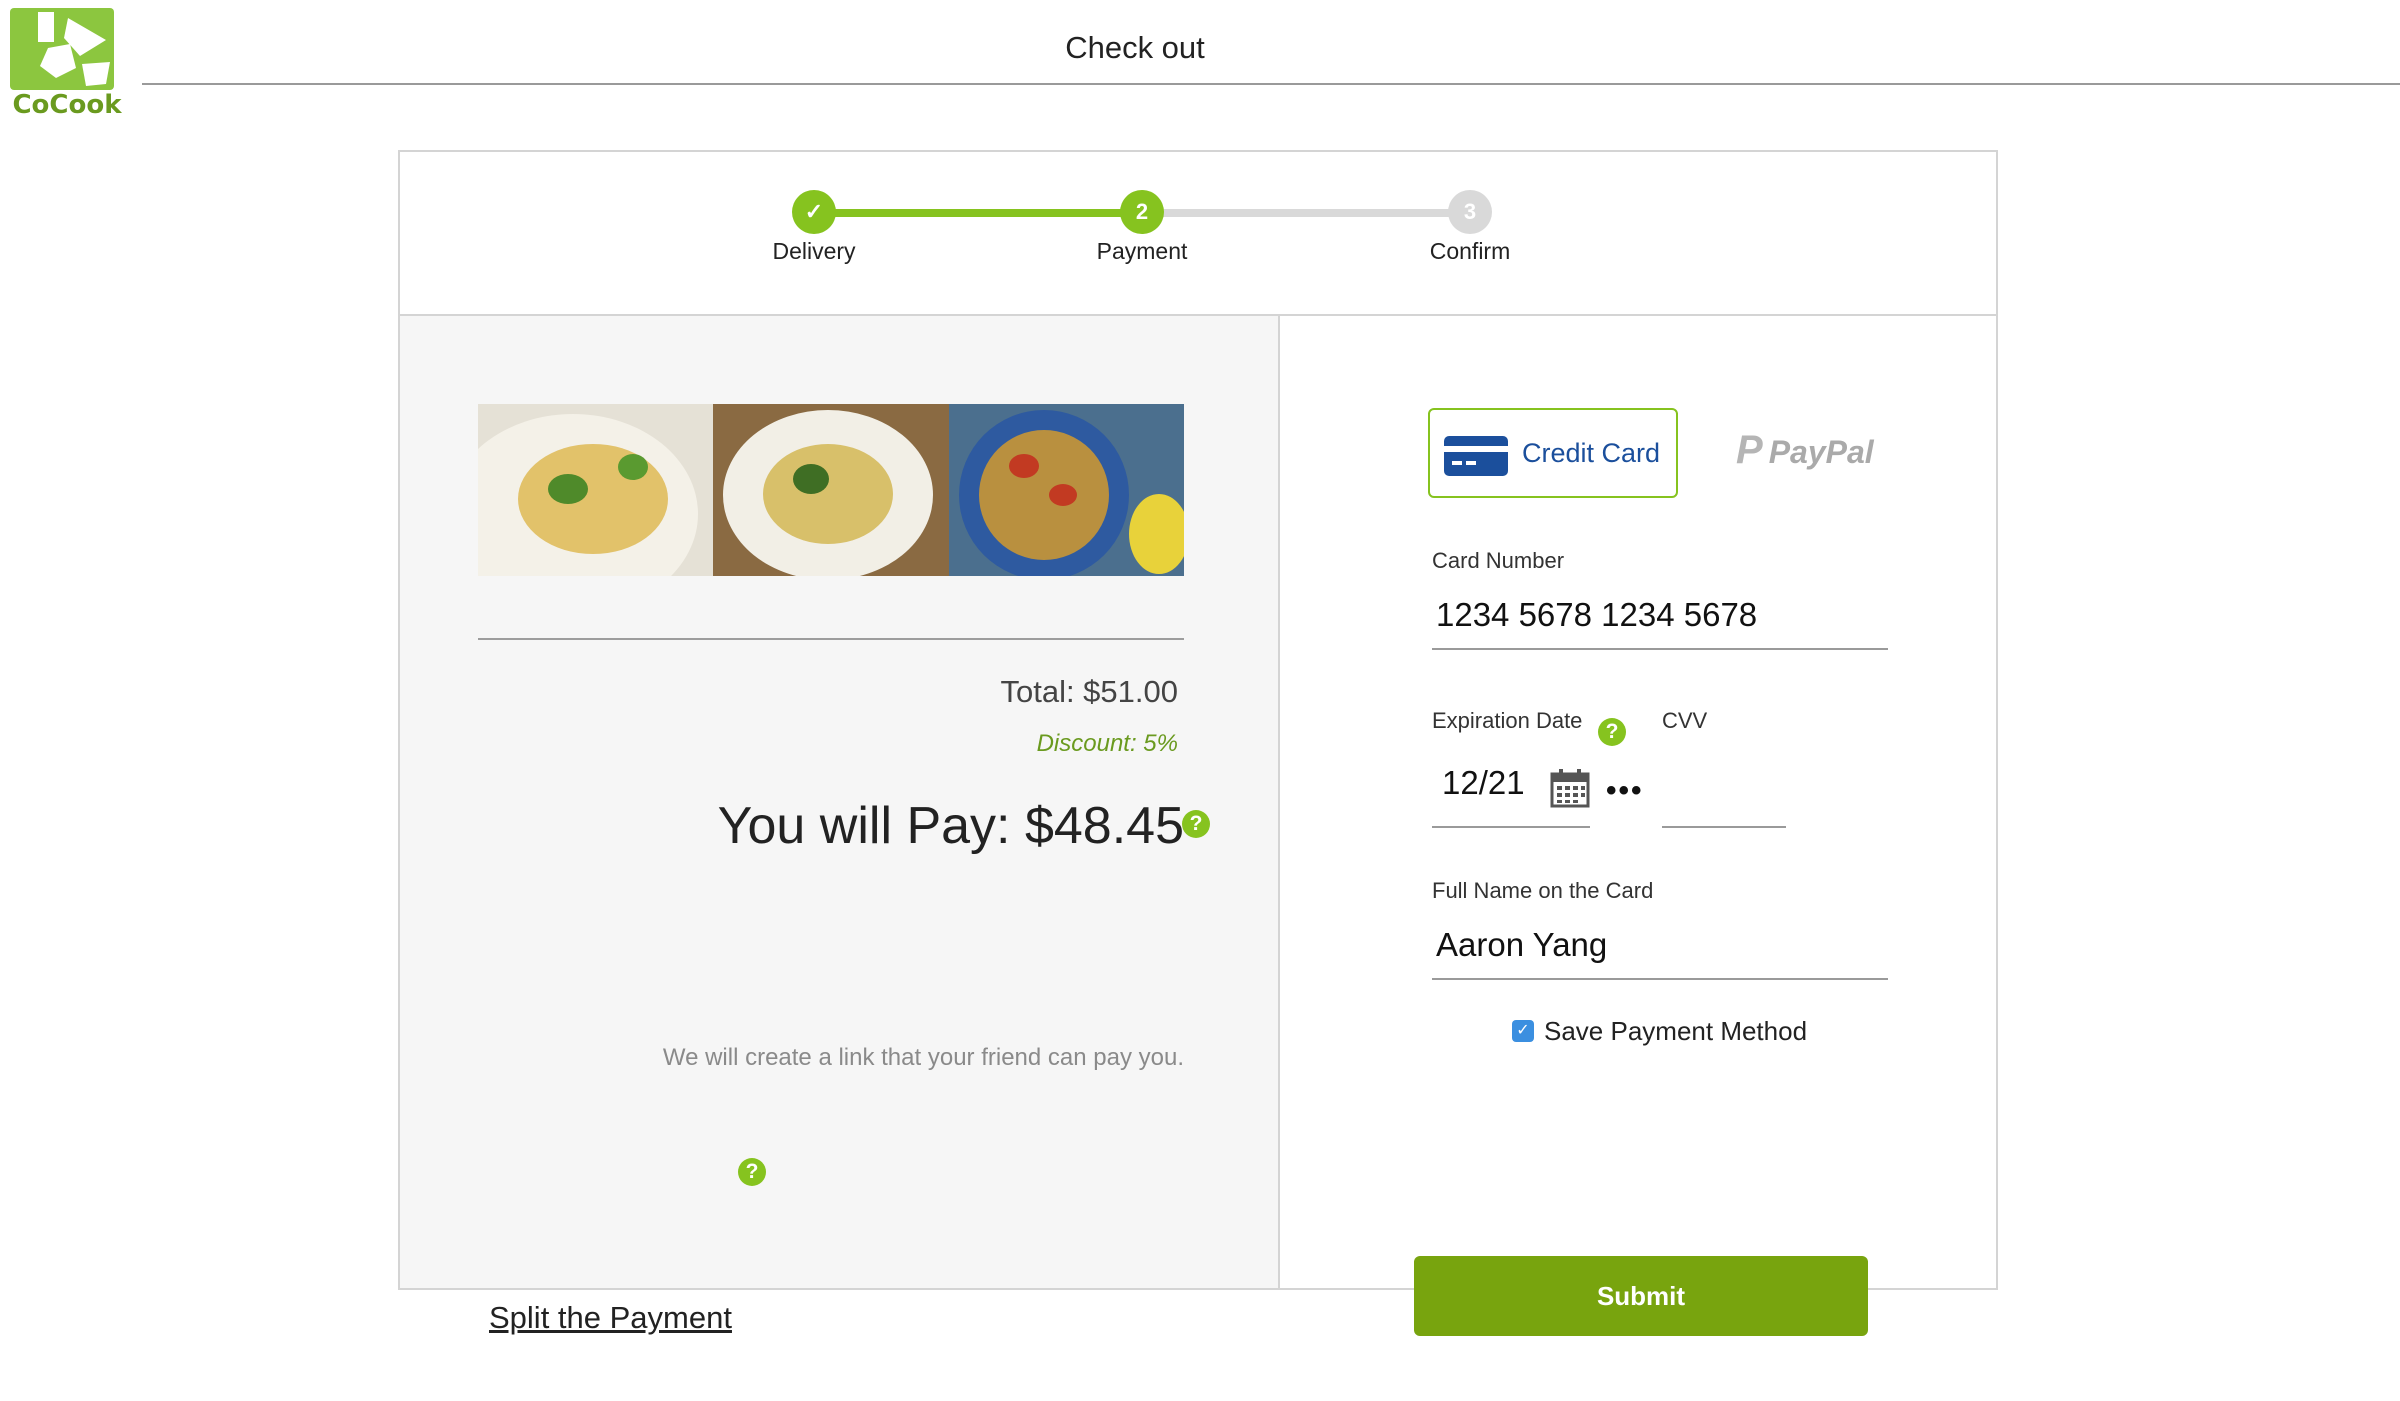  What do you see at coordinates (1476, 456) in the screenshot?
I see `credit-card-icon` at bounding box center [1476, 456].